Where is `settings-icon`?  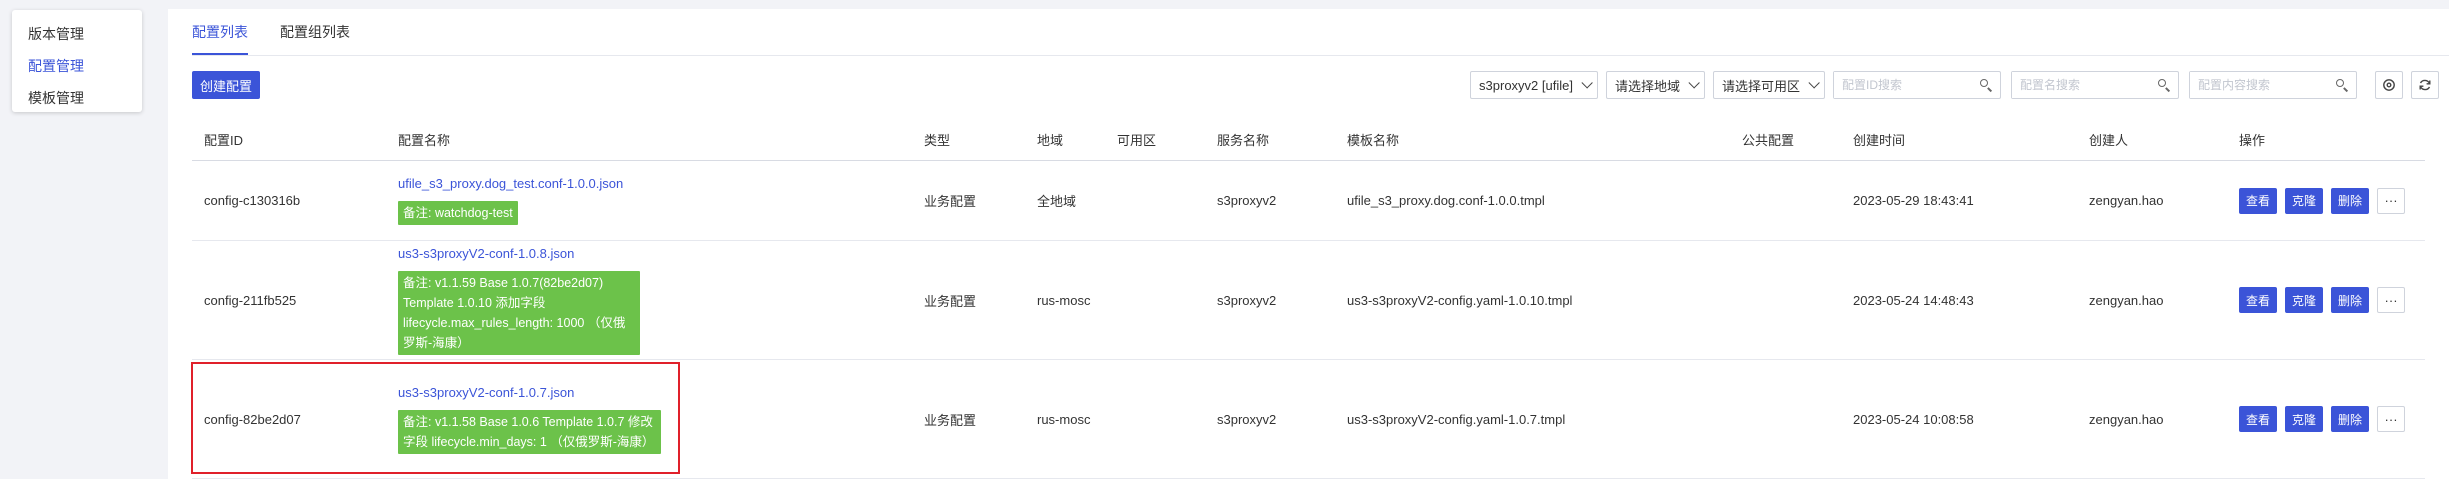
settings-icon is located at coordinates (2389, 85).